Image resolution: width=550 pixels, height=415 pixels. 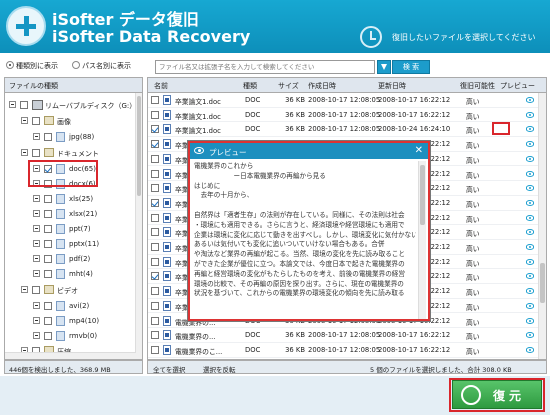 What do you see at coordinates (71, 137) in the screenshot?
I see `tree-item: jpg(88)` at bounding box center [71, 137].